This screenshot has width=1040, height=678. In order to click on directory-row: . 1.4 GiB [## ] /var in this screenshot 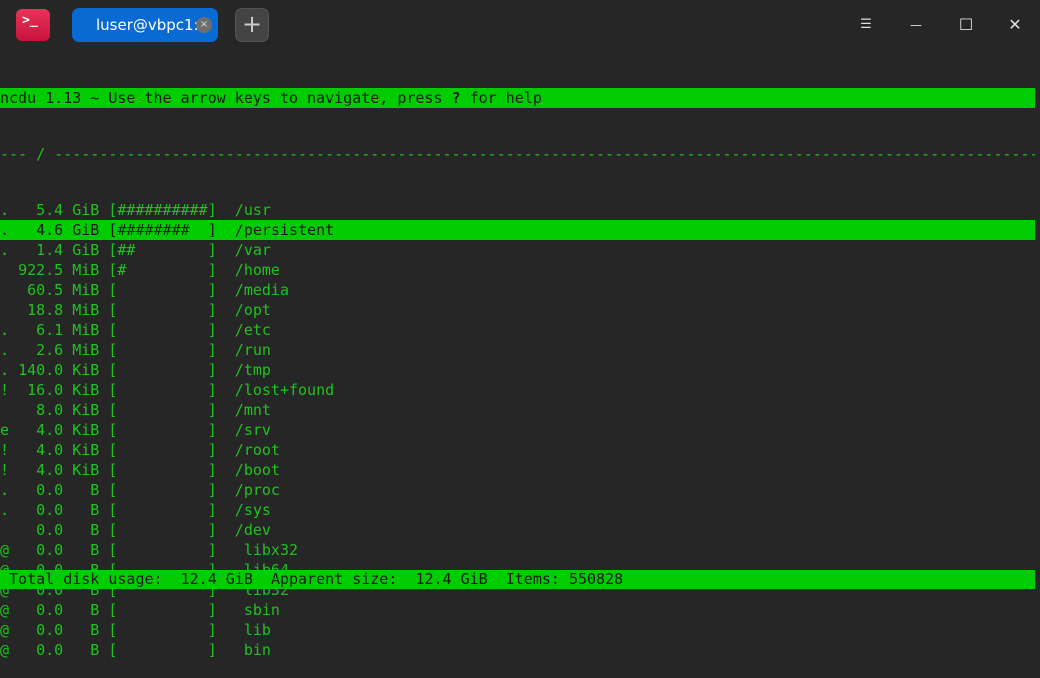, I will do `click(517, 250)`.